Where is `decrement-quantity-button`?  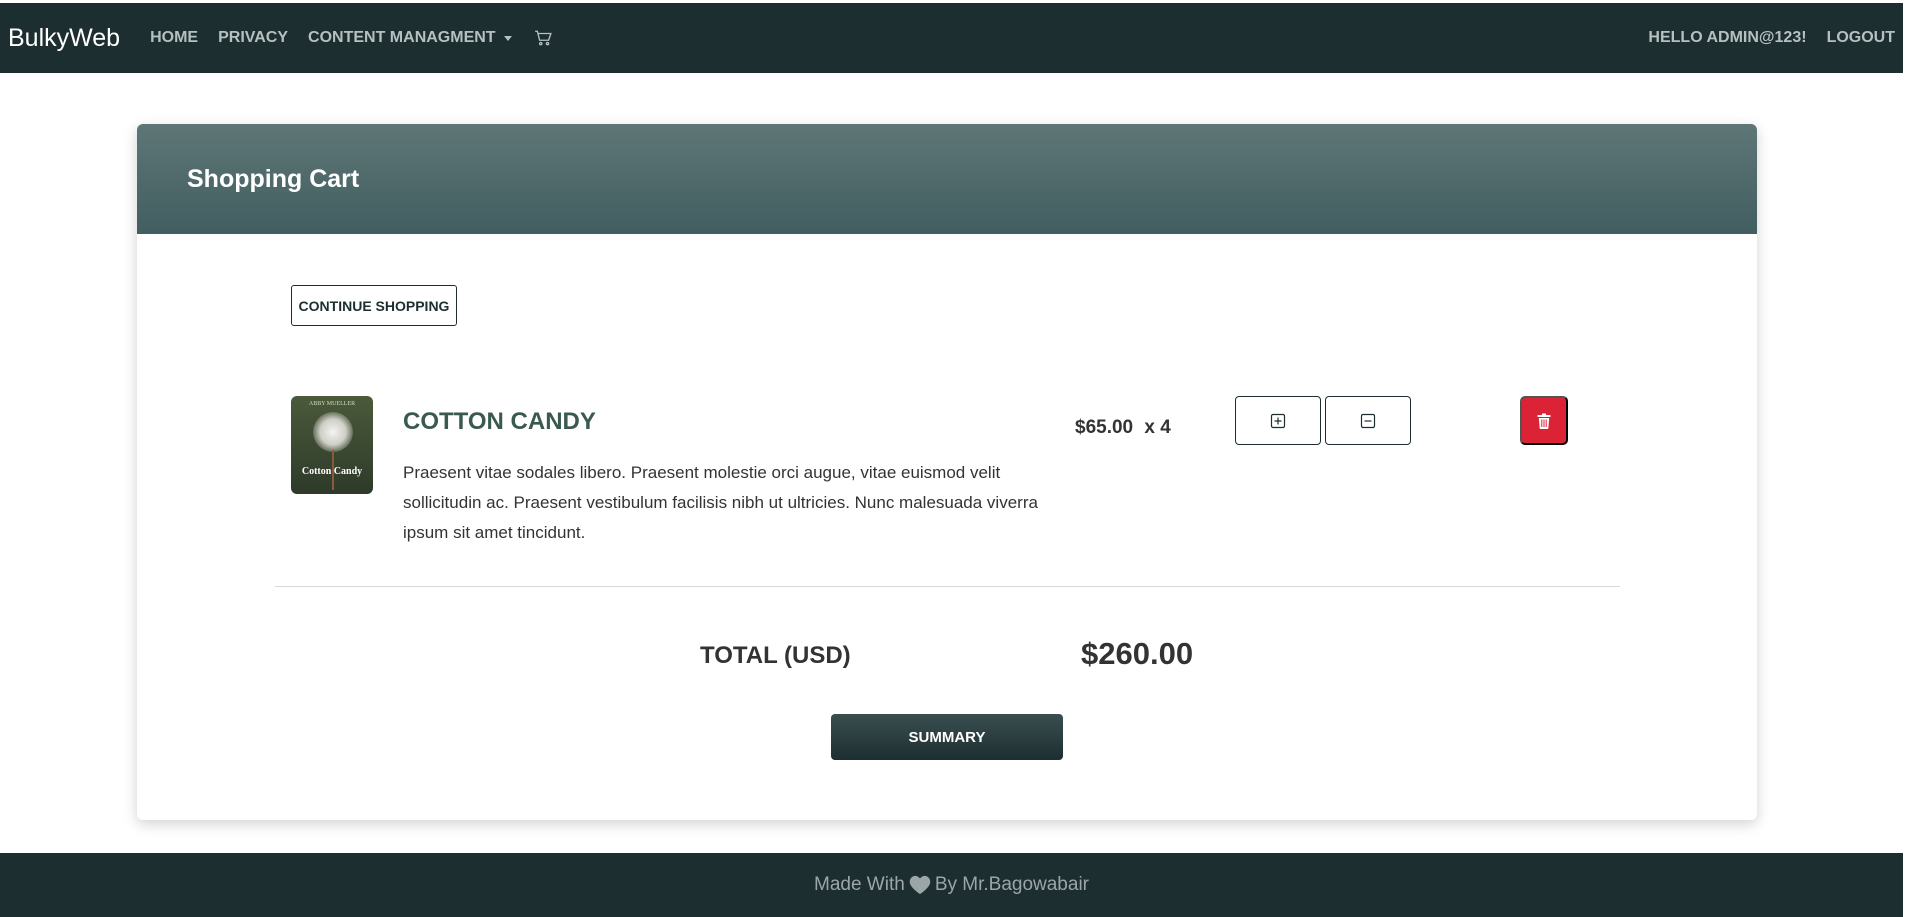
decrement-quantity-button is located at coordinates (1368, 420).